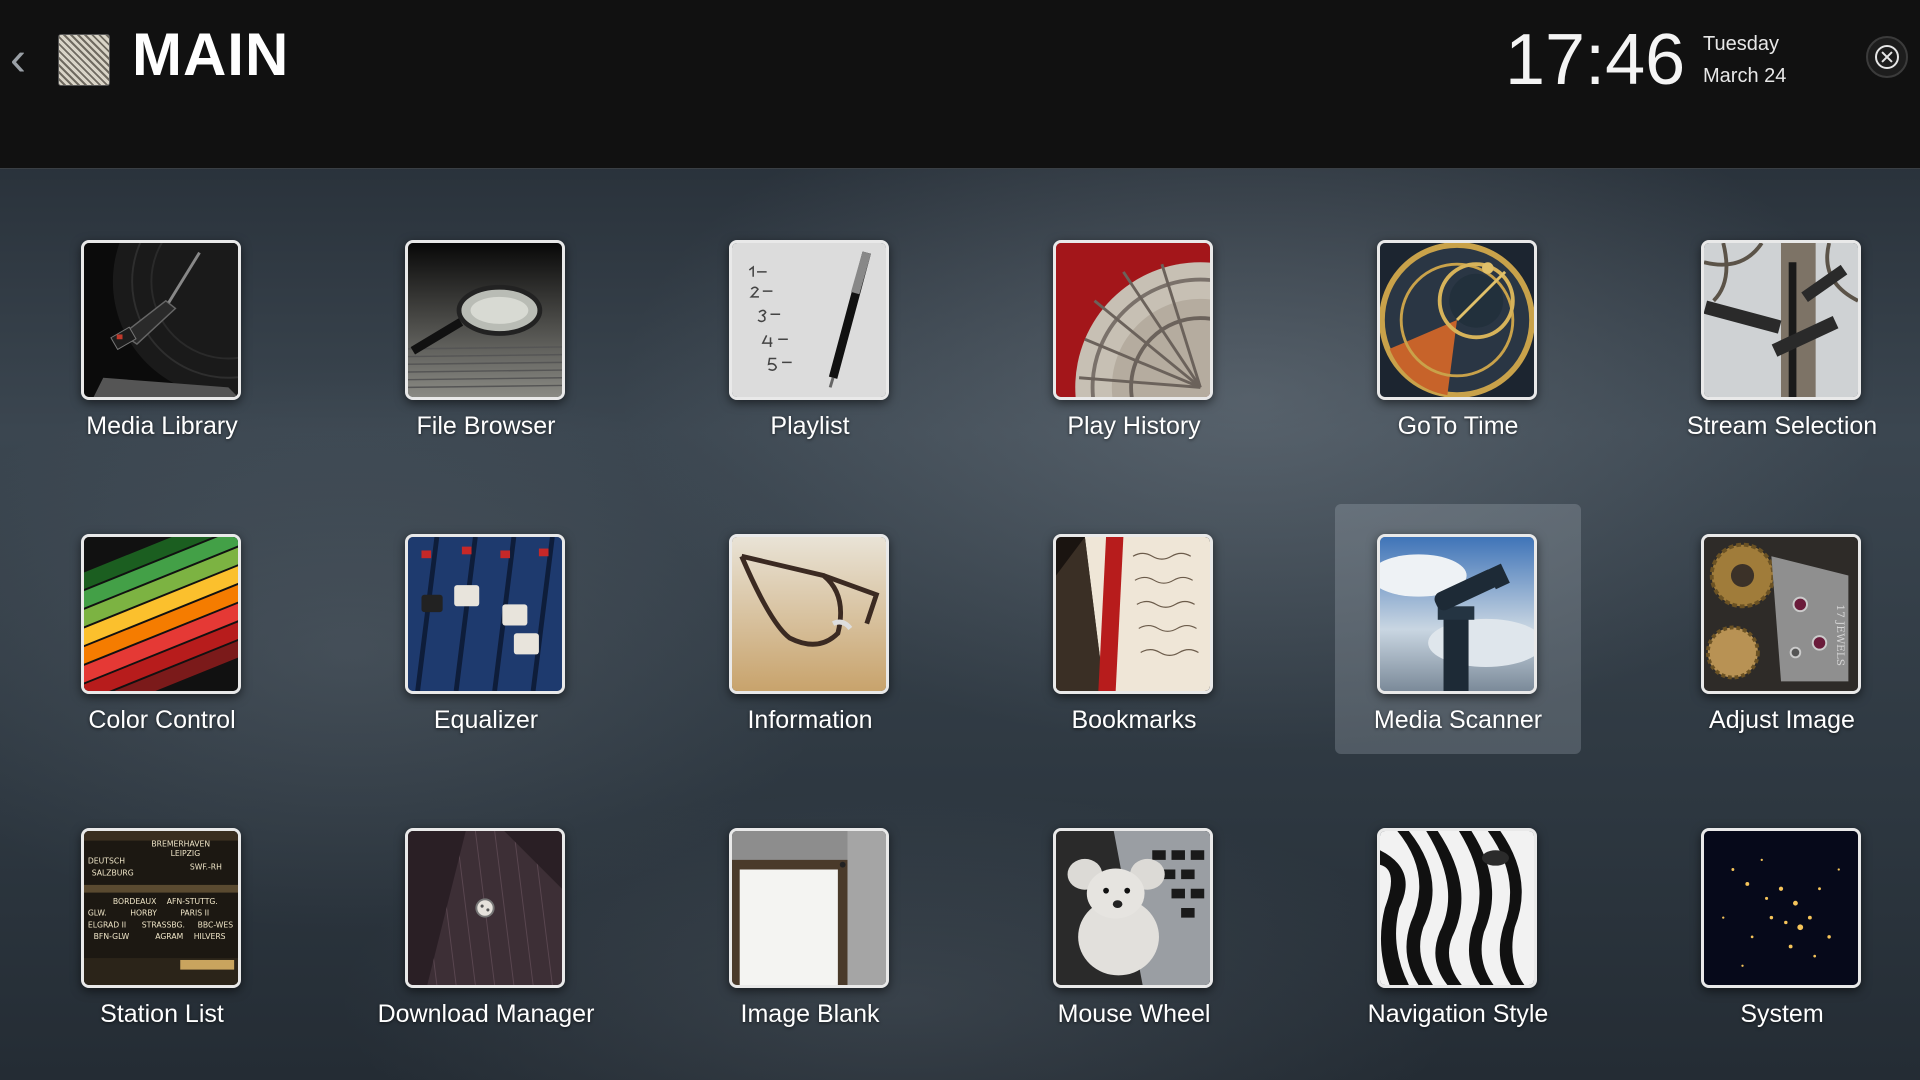 The height and width of the screenshot is (1080, 1920). What do you see at coordinates (1133, 614) in the screenshot?
I see `book-ribbon-icon` at bounding box center [1133, 614].